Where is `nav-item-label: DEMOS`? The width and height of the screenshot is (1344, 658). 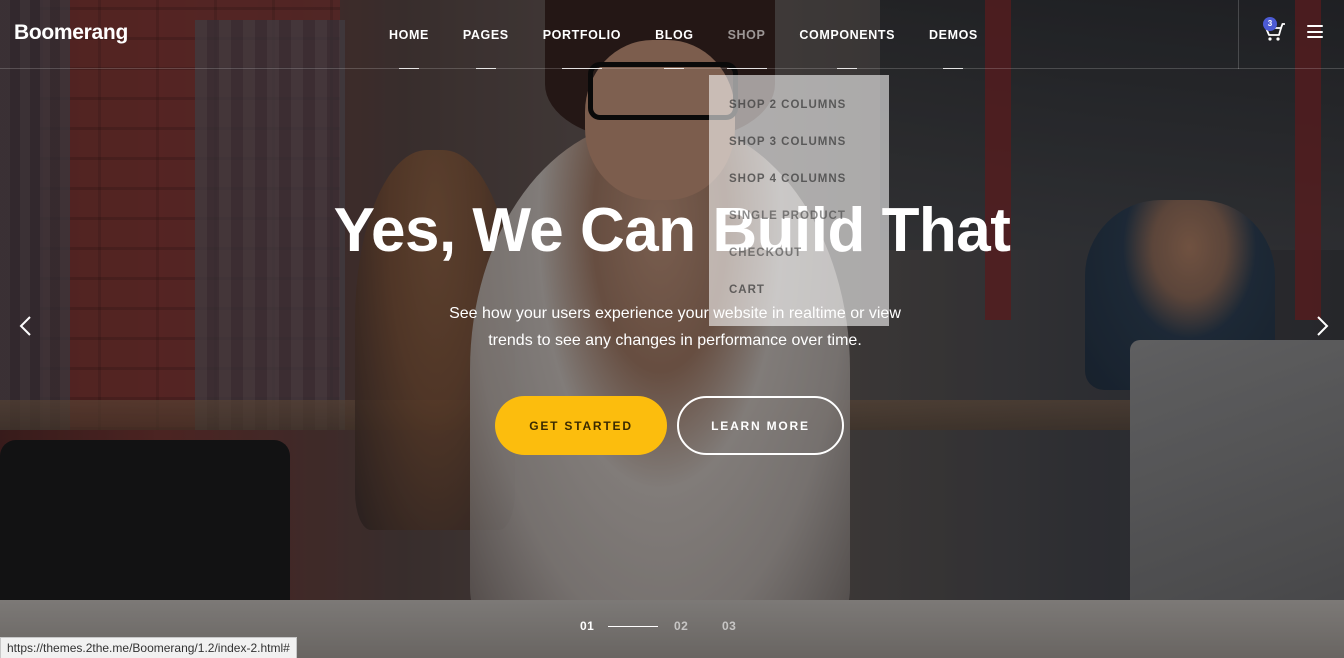
nav-item-label: DEMOS is located at coordinates (953, 34).